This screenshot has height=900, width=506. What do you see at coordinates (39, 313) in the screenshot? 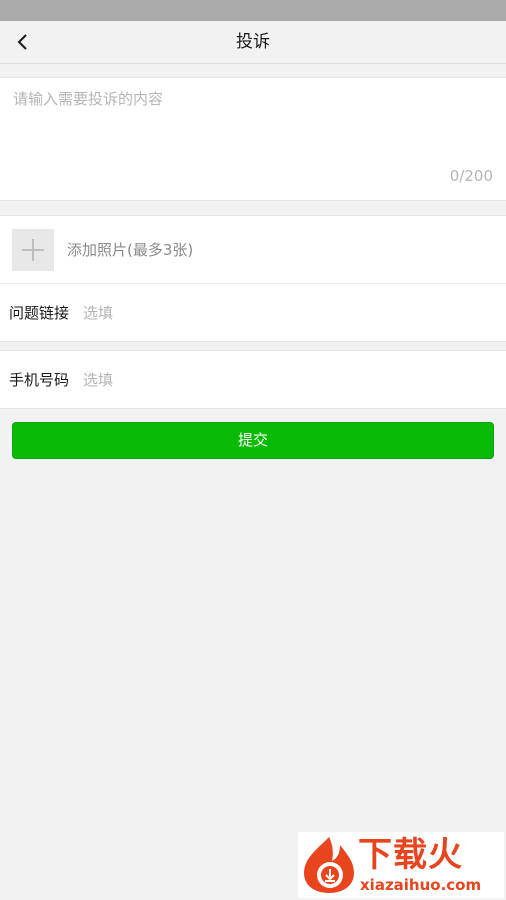
I see `link-label: 问题链接` at bounding box center [39, 313].